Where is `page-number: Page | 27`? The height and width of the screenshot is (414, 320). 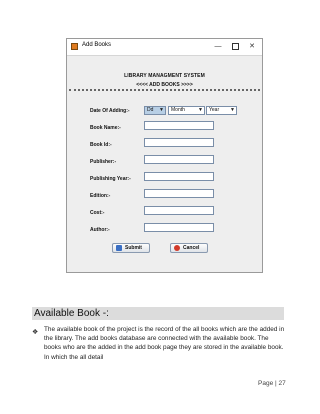 page-number: Page | 27 is located at coordinates (272, 383).